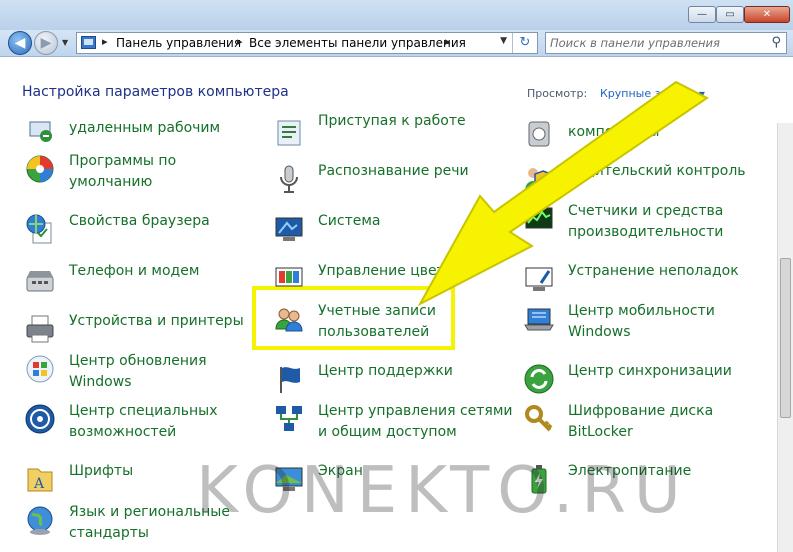 This screenshot has height=552, width=793. I want to click on accessibility-icon, so click(40, 419).